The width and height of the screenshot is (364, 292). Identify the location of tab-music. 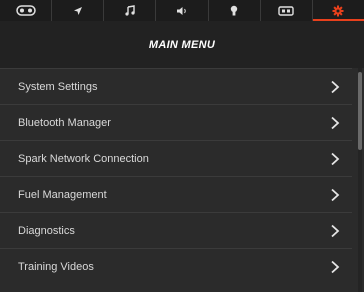
(130, 10).